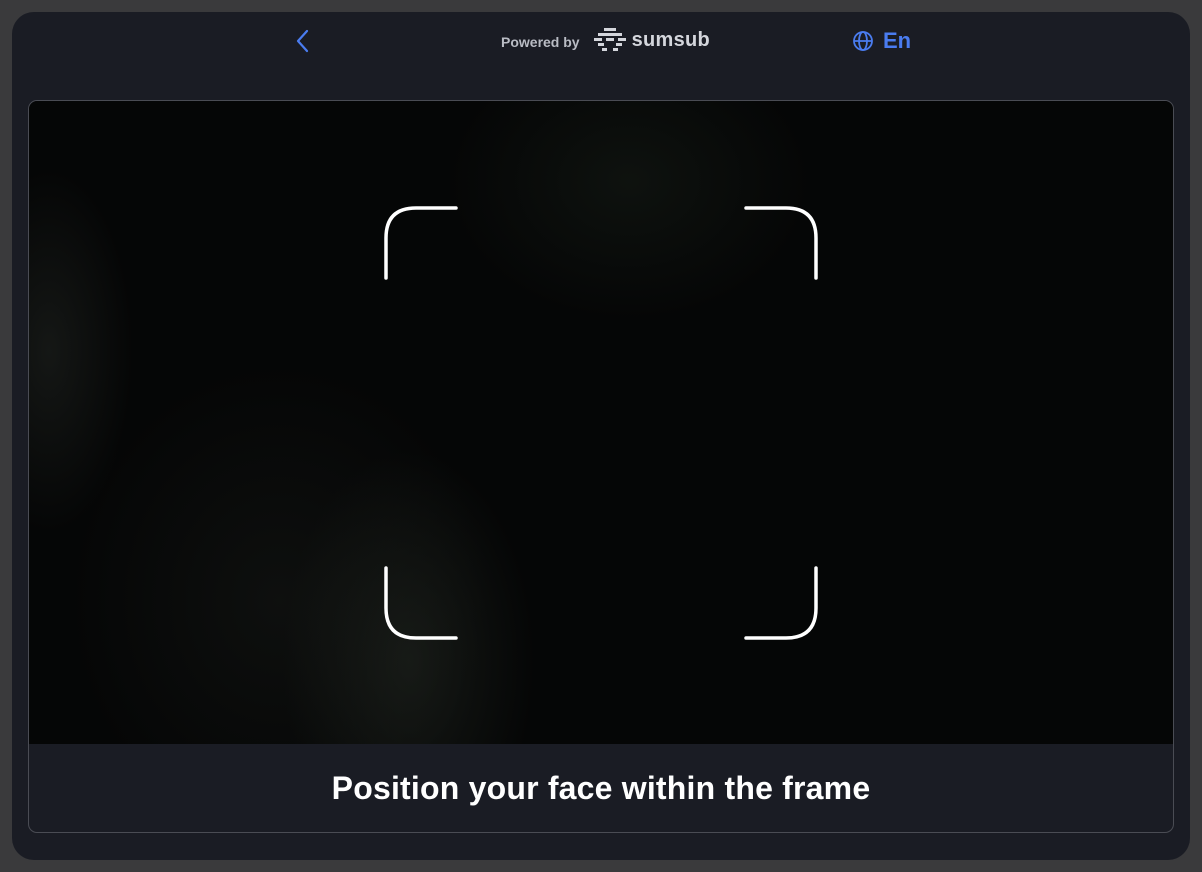 The image size is (1202, 872). I want to click on instruction-bar: Position your face within the frame, so click(601, 788).